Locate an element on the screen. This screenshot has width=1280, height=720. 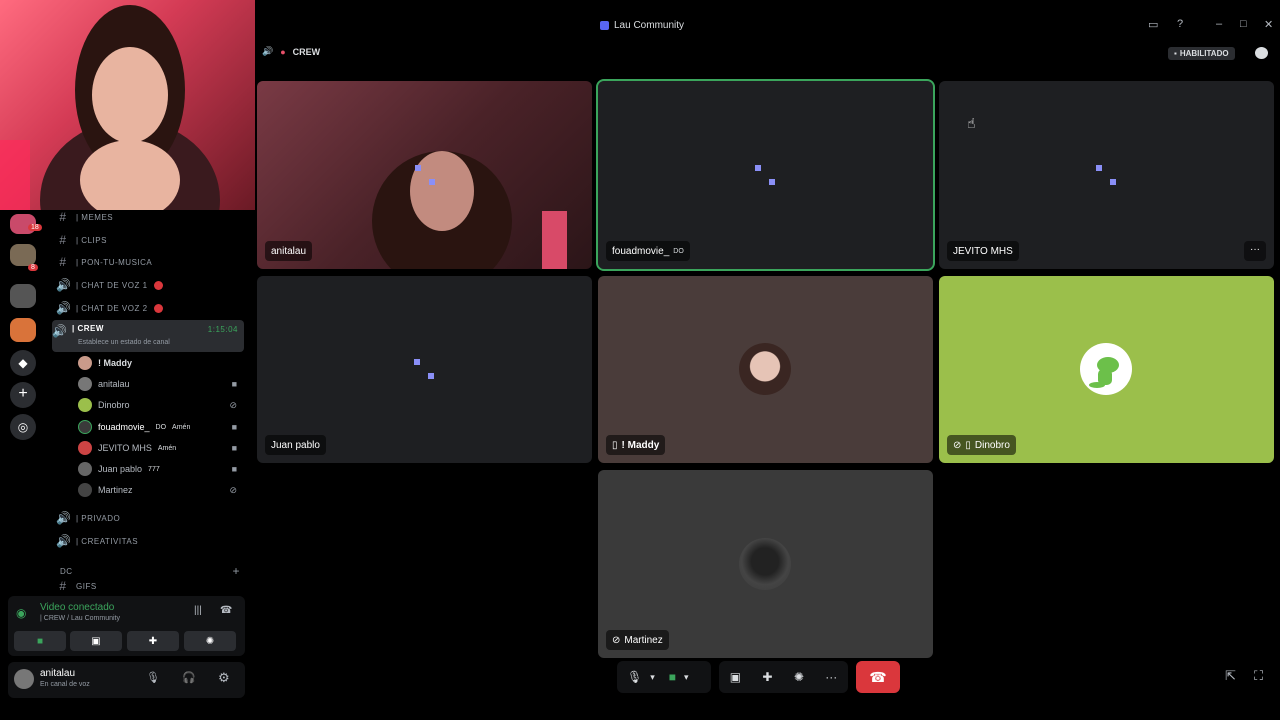
settings-gear-icon: ⚙ is located at coordinates (224, 678).